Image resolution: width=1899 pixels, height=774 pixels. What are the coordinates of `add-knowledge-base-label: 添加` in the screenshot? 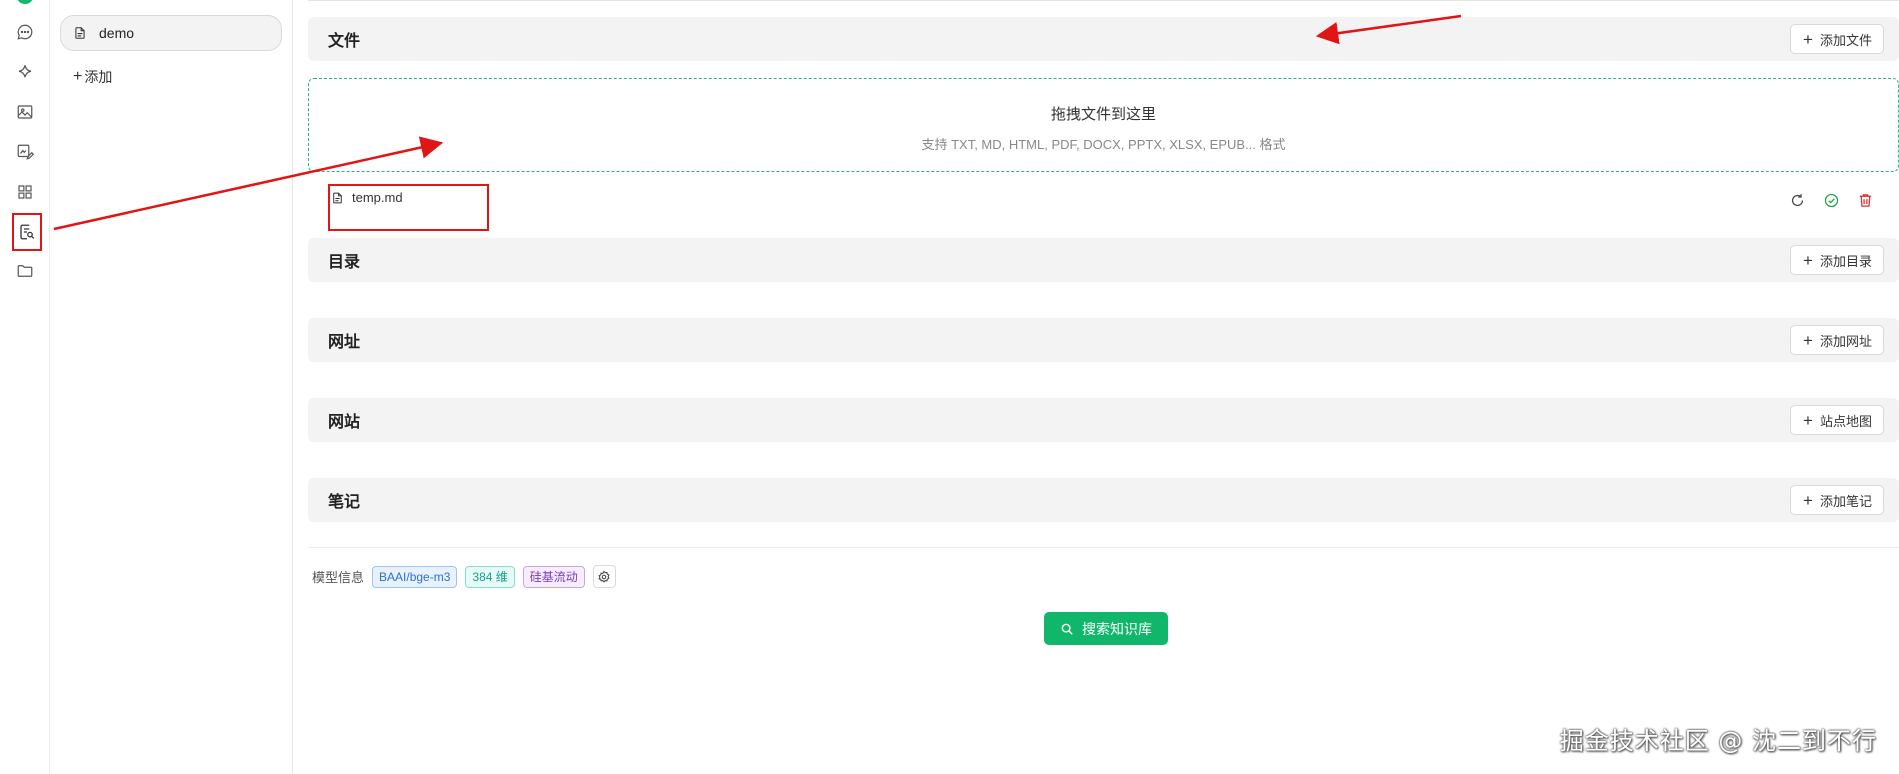 It's located at (98, 77).